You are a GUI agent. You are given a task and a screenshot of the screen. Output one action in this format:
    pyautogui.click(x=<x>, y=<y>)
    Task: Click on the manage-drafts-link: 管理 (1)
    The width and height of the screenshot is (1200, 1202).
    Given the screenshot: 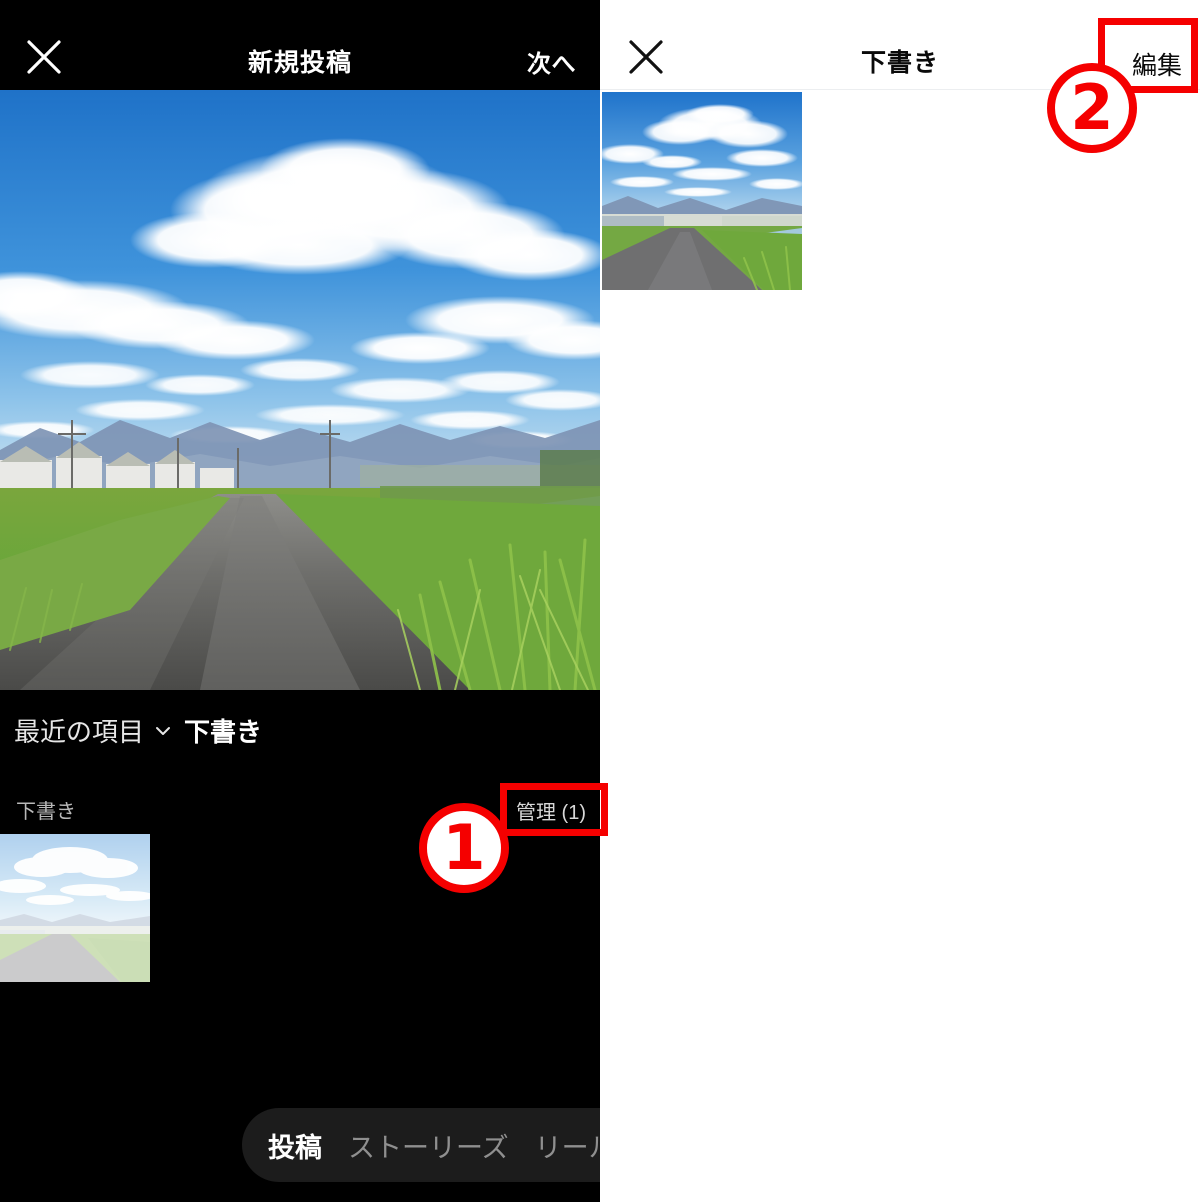 What is the action you would take?
    pyautogui.click(x=551, y=810)
    